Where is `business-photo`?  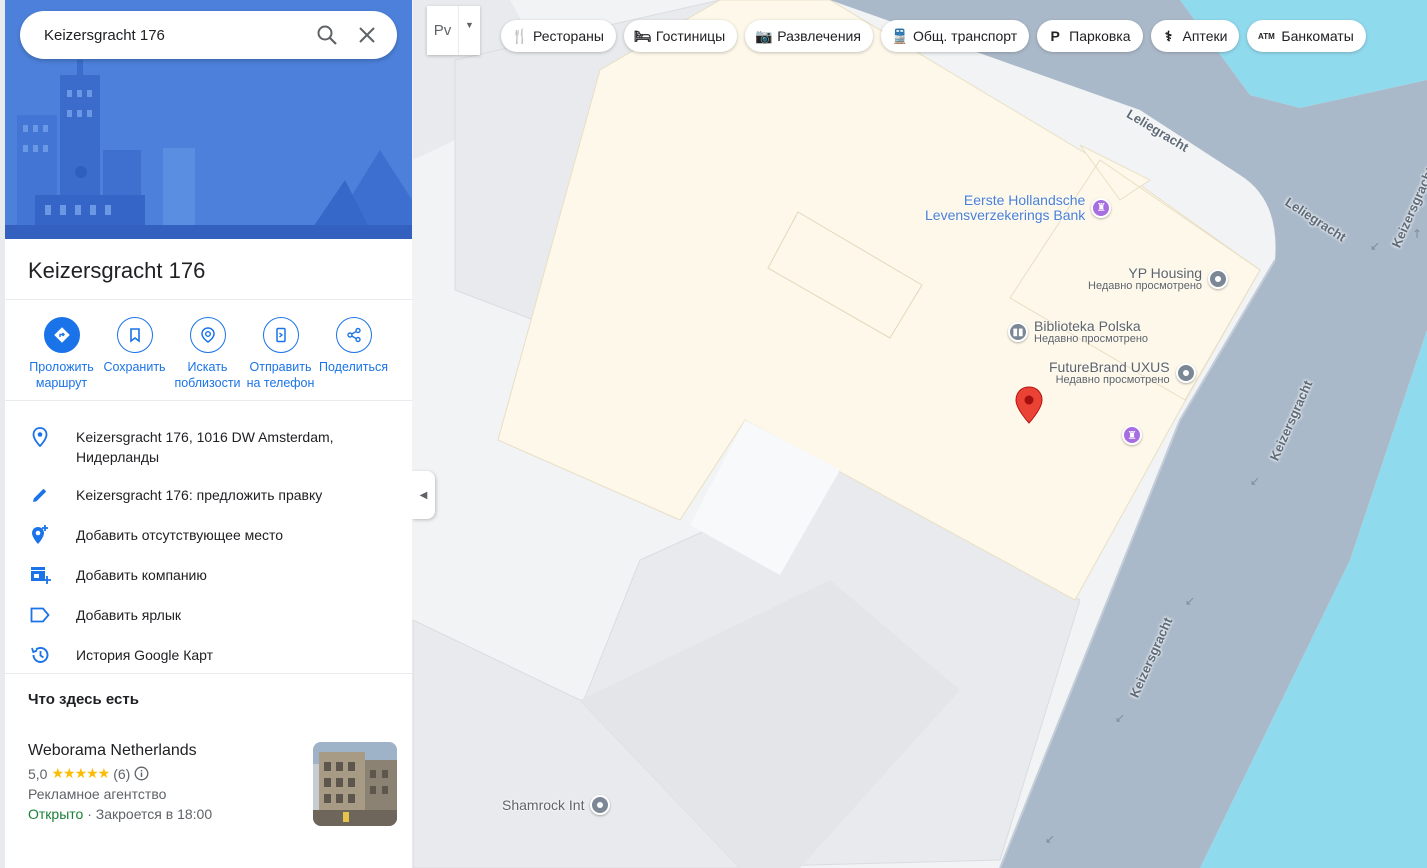 business-photo is located at coordinates (355, 784).